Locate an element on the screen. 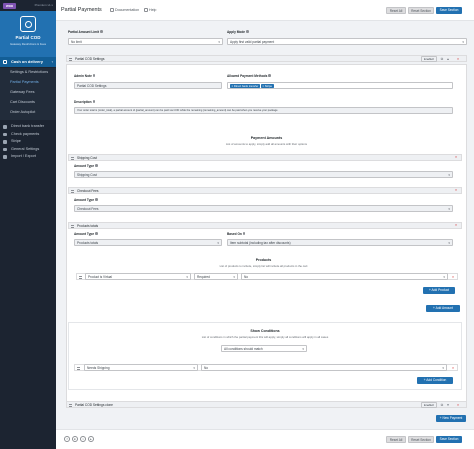 The image size is (474, 449). version-label: Premium v1.x is located at coordinates (43, 5).